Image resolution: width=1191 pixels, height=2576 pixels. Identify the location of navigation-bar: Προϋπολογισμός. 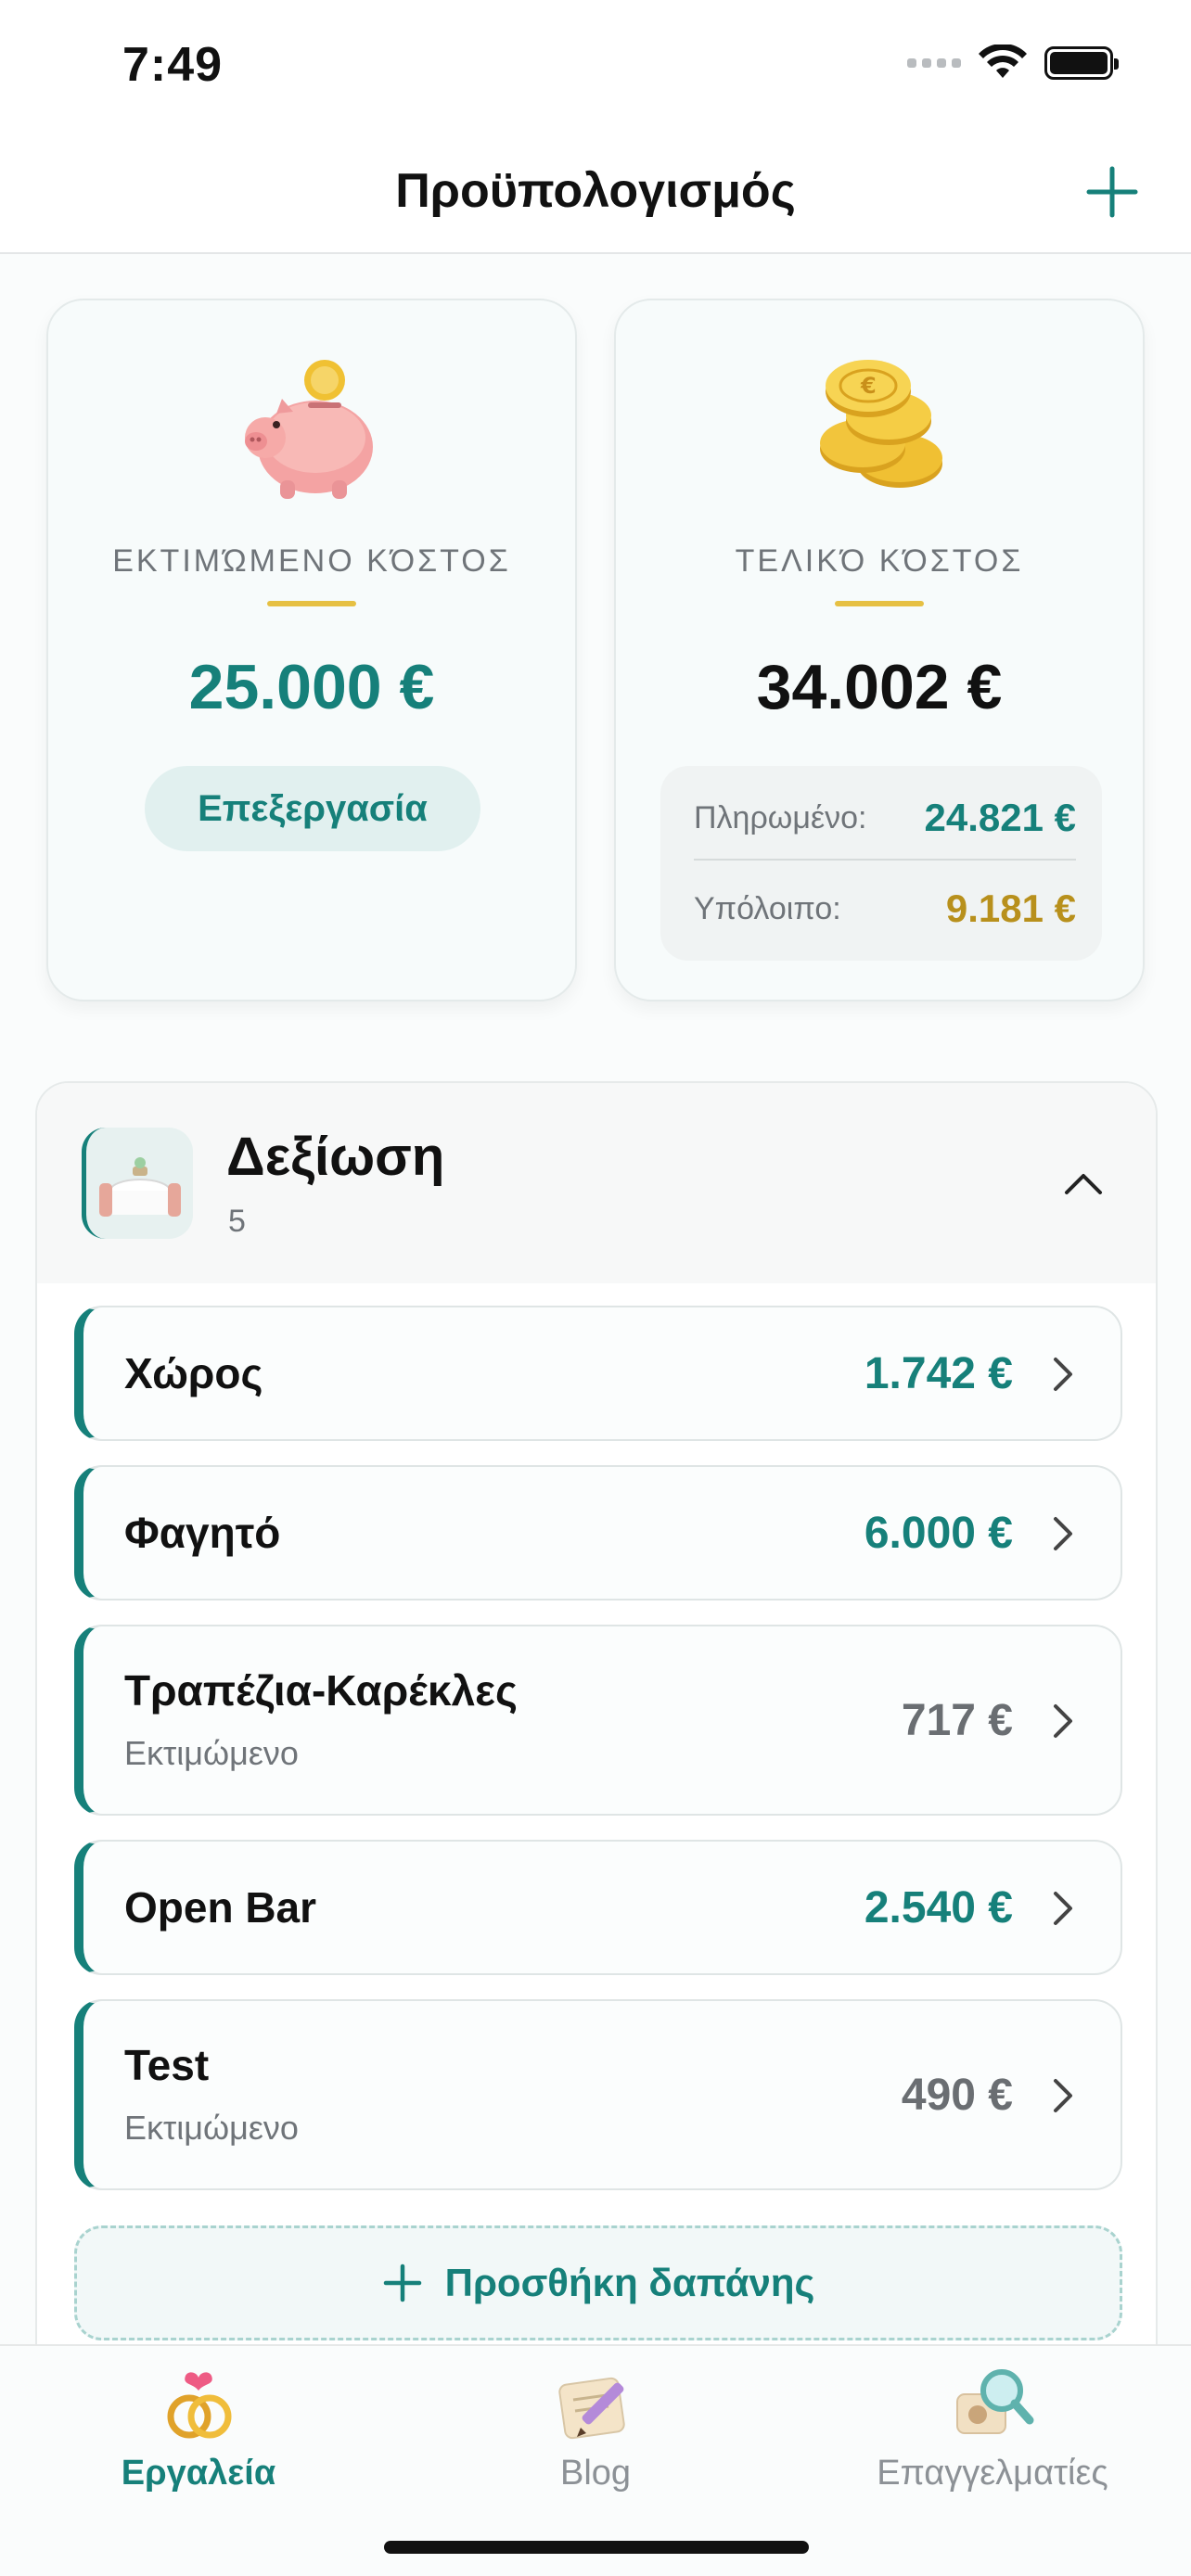
(595, 192).